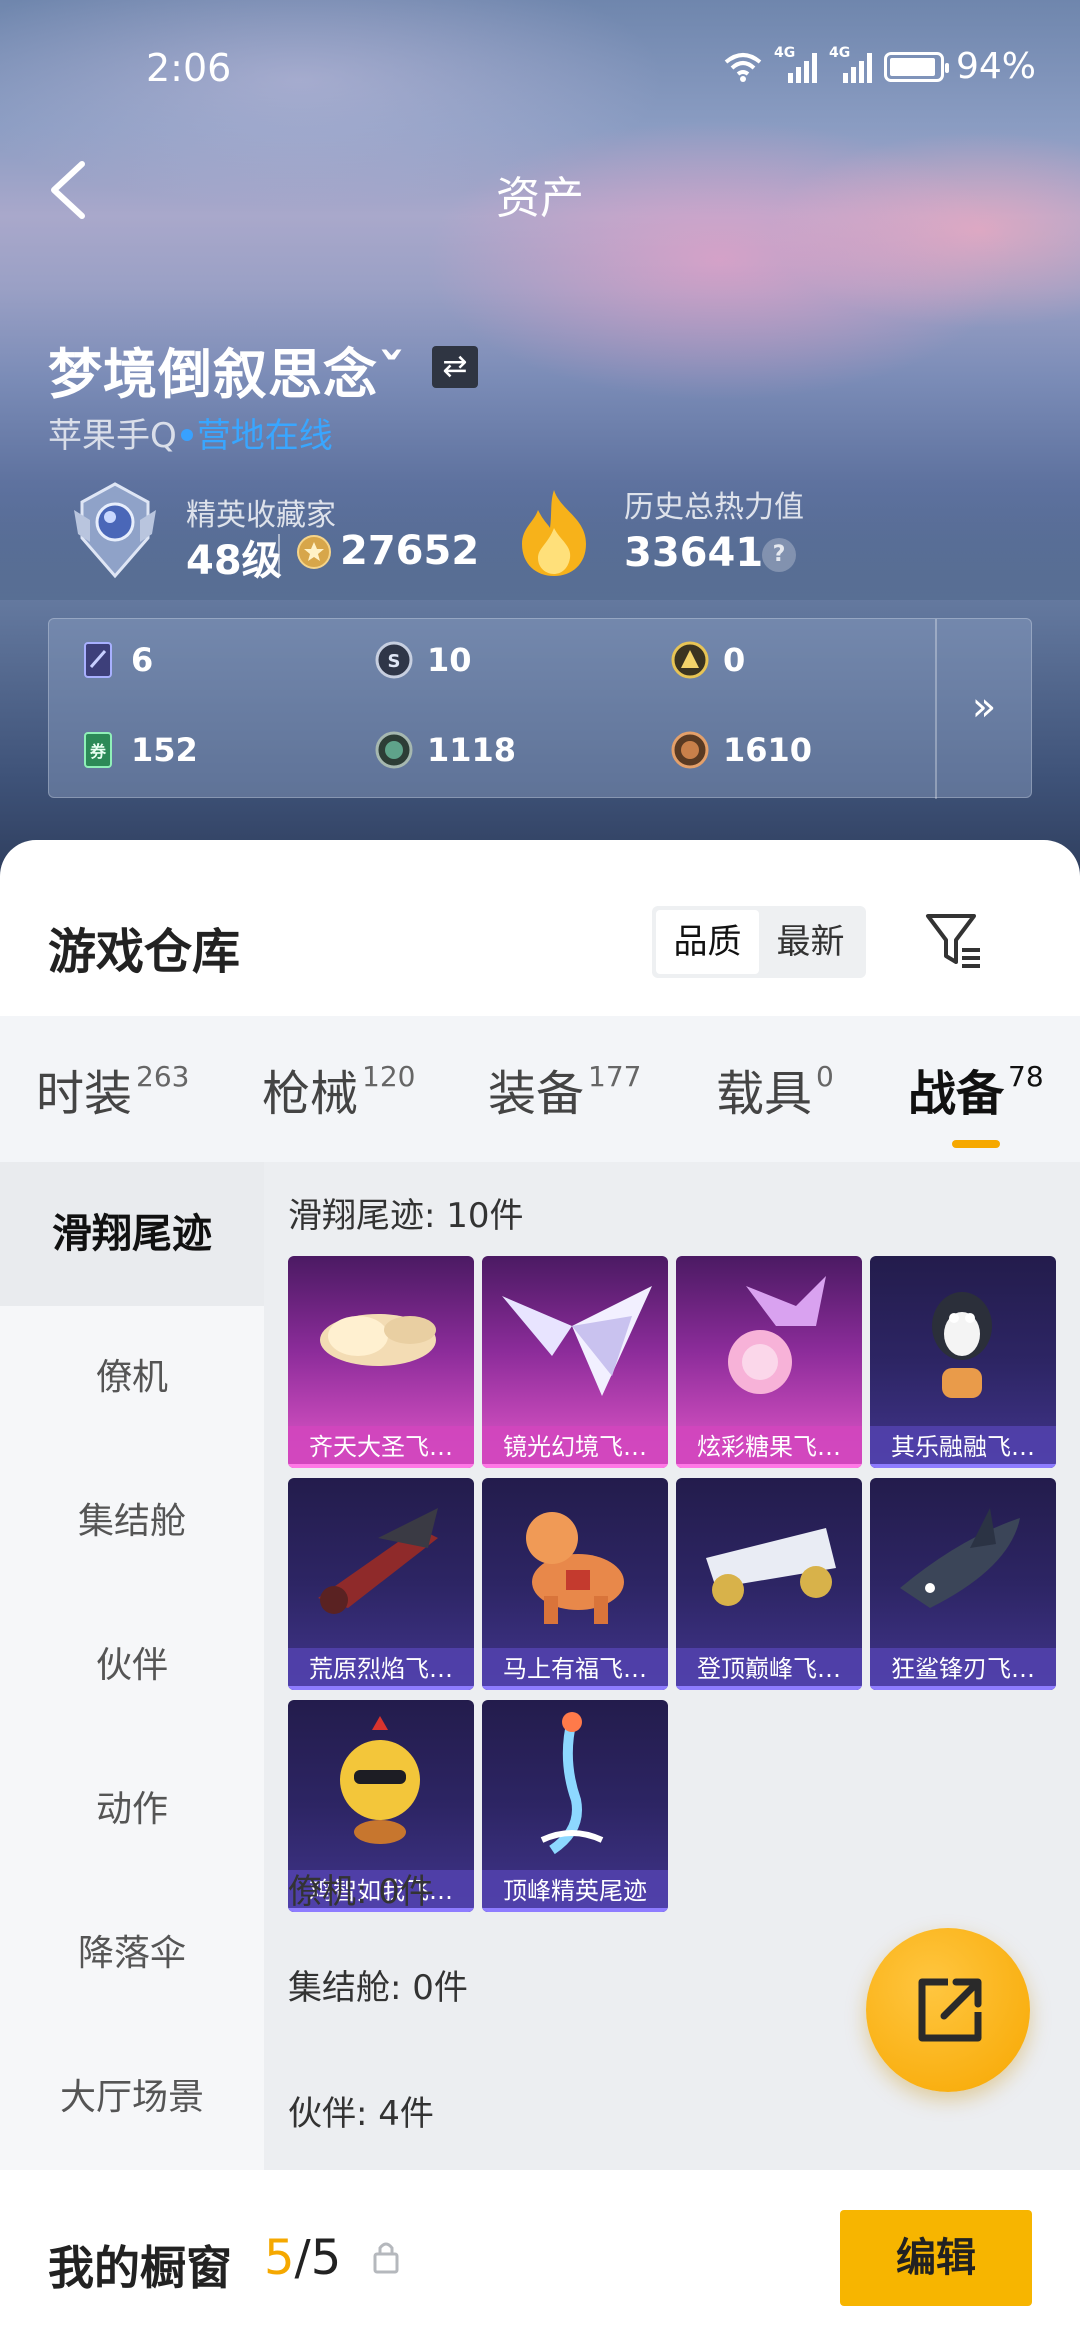 This screenshot has height=2340, width=1080. Describe the element at coordinates (144, 952) in the screenshot. I see `warehouse-title: 游戏仓库` at that location.